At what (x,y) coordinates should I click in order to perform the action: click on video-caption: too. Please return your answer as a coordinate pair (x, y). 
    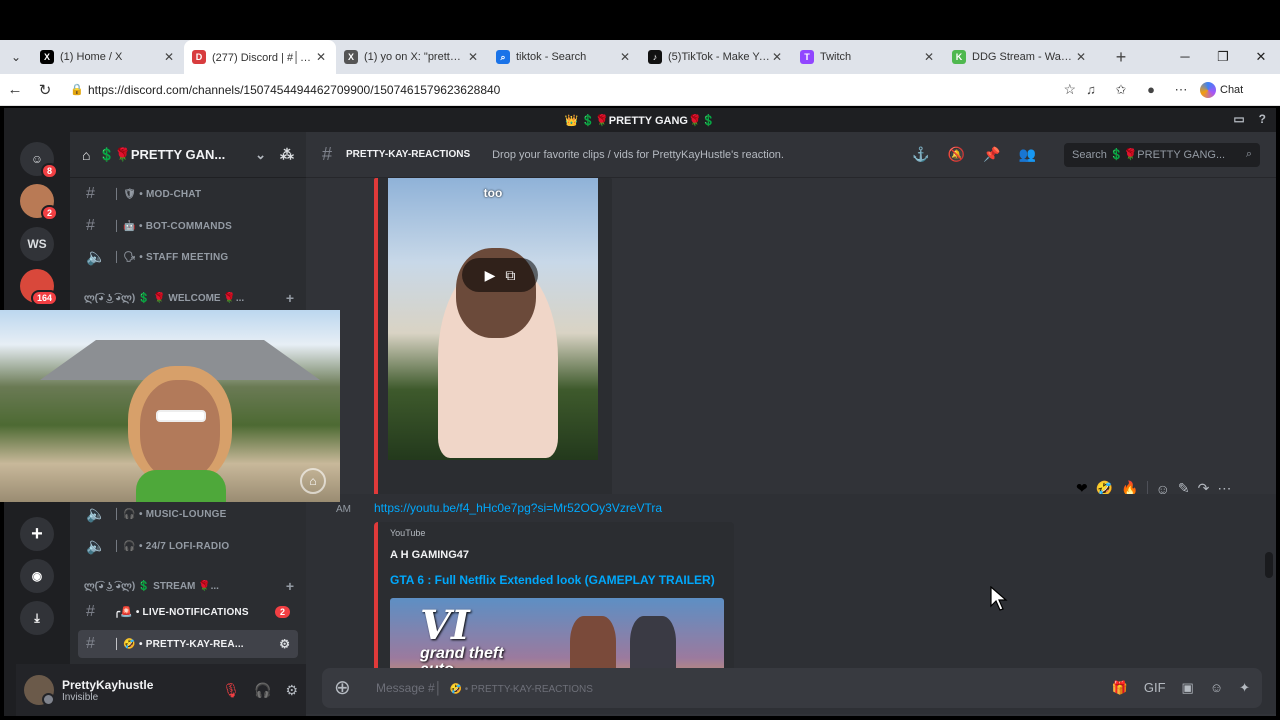
    Looking at the image, I should click on (493, 193).